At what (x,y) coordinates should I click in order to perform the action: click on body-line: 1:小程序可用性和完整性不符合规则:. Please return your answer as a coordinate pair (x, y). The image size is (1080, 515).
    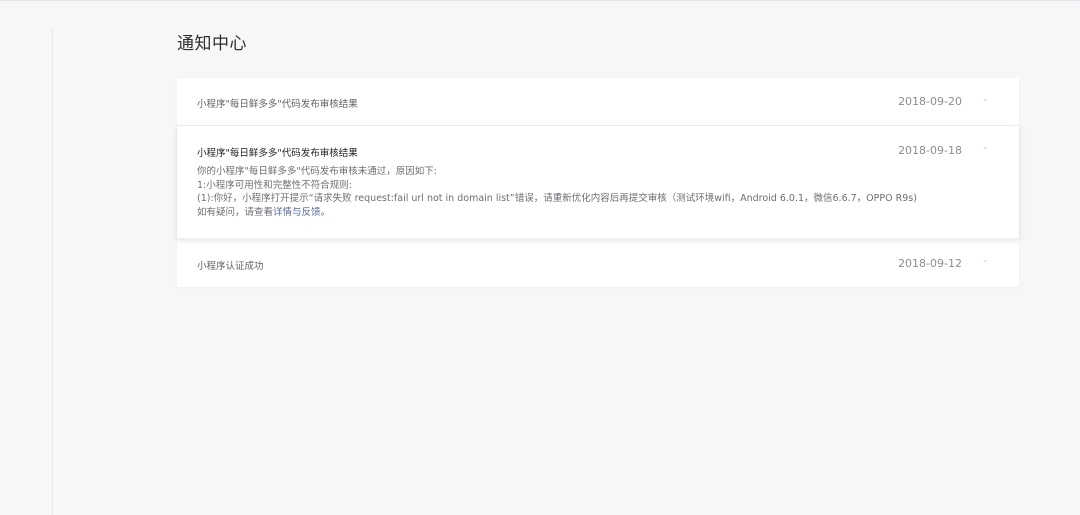
    Looking at the image, I should click on (274, 185).